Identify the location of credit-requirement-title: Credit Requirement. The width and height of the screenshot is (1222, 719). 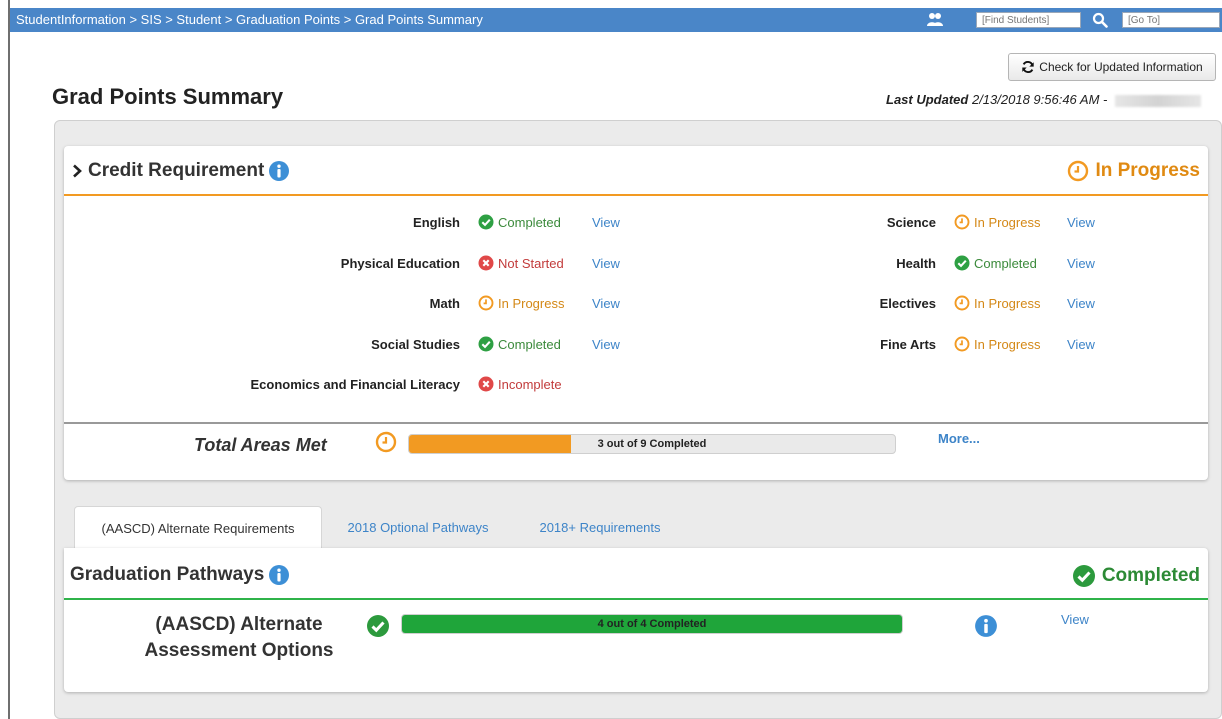
(176, 170).